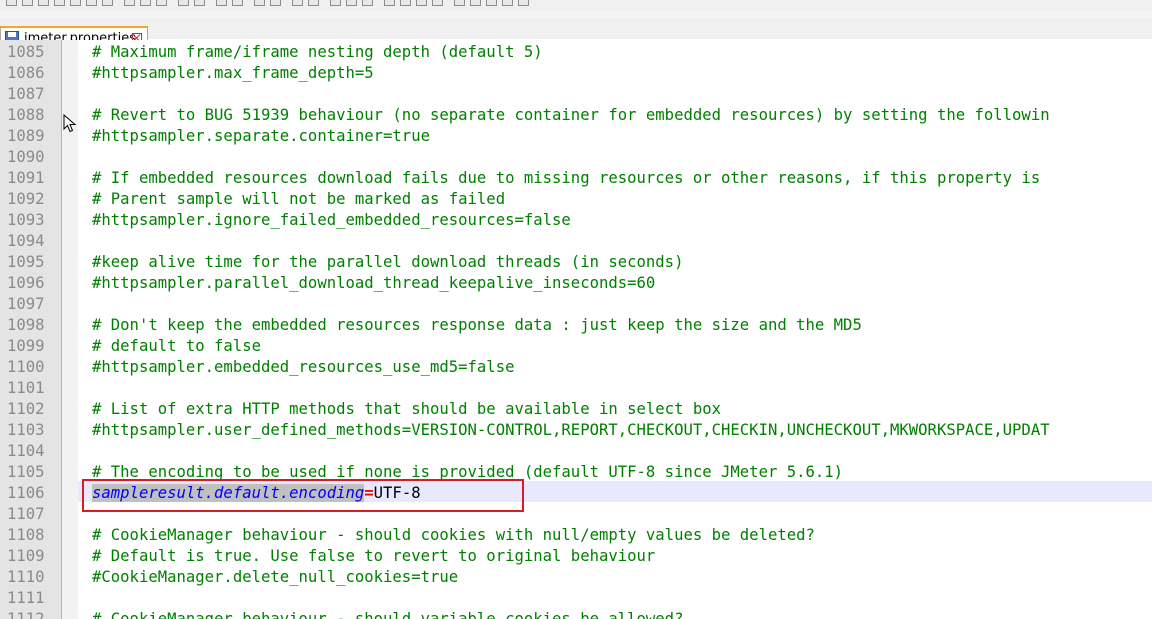 The image size is (1152, 619). Describe the element at coordinates (200, 3) in the screenshot. I see `redo-icon` at that location.